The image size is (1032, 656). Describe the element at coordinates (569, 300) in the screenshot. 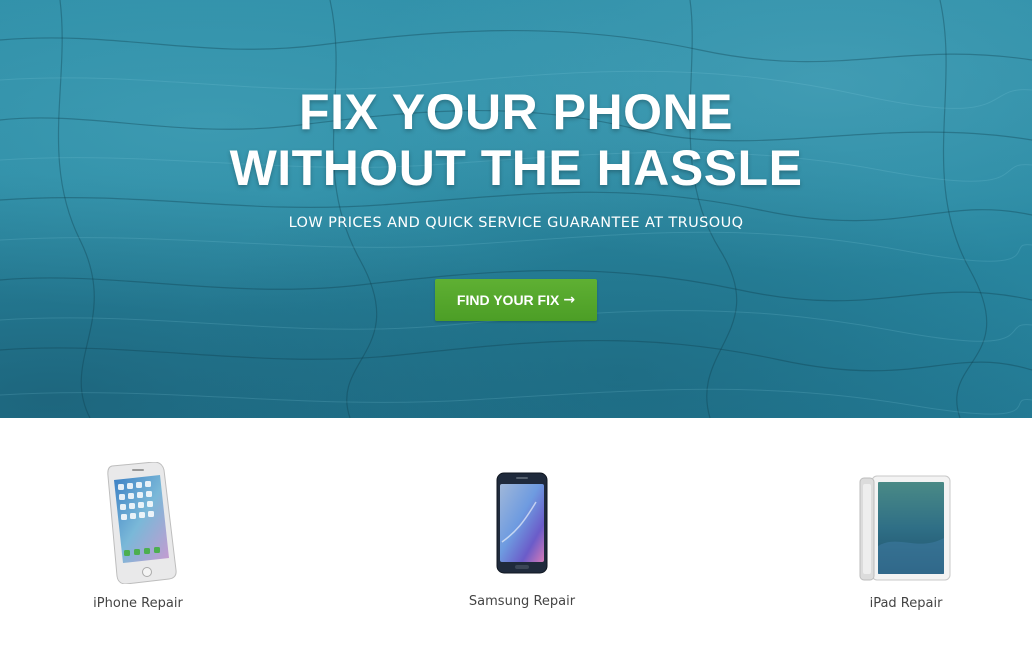

I see `arrow-right-icon: →` at that location.